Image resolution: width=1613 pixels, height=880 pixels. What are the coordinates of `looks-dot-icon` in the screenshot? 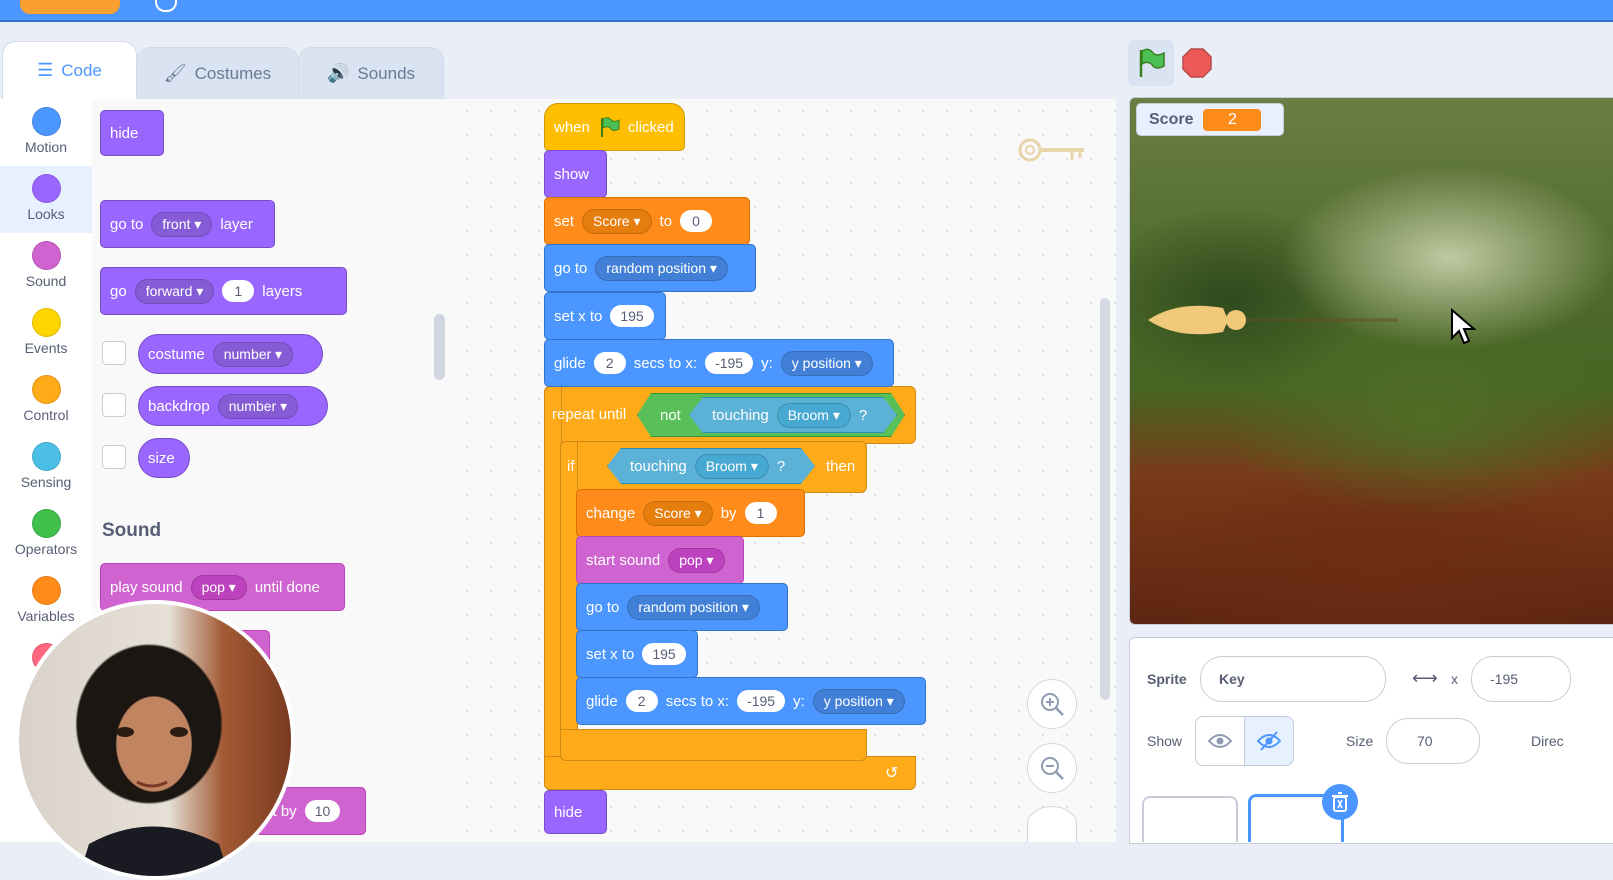 It's located at (46, 188).